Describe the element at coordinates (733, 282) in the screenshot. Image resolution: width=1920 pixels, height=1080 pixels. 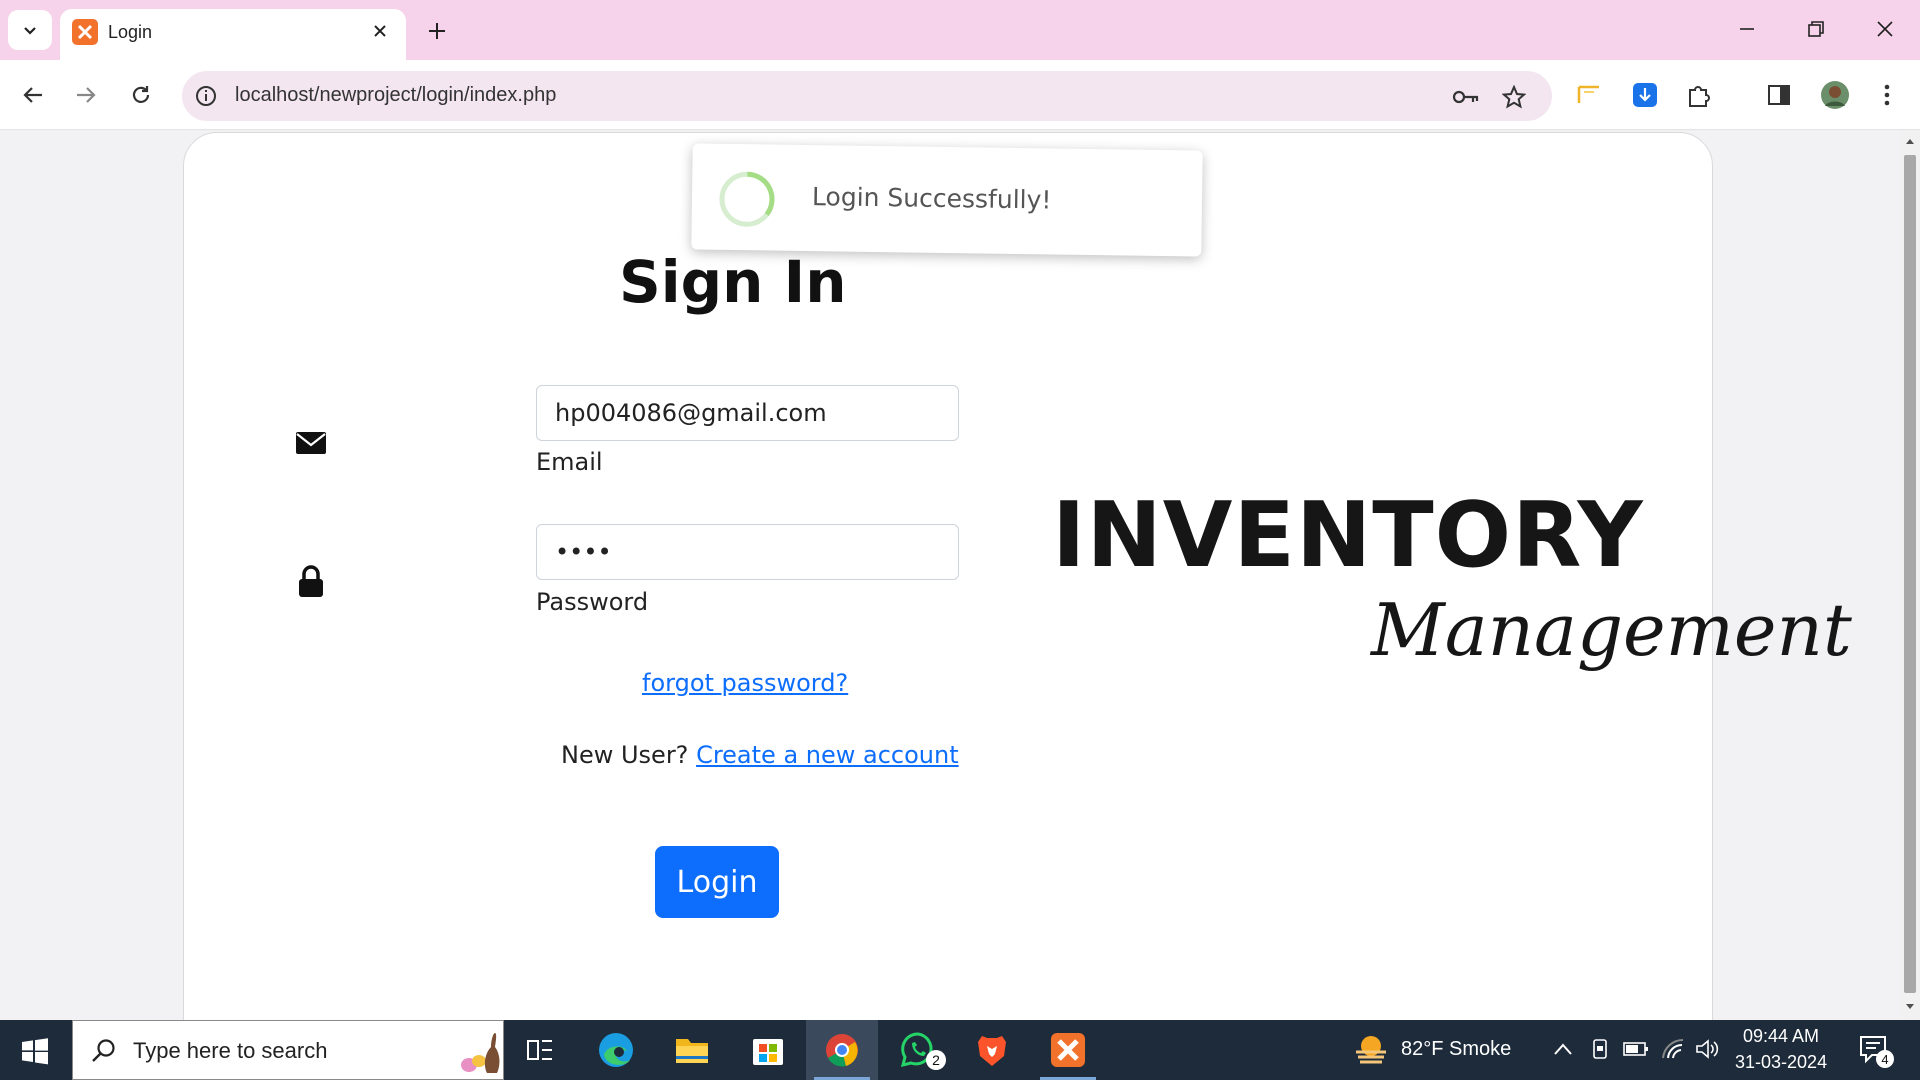
I see `page-title: Sign In` at that location.